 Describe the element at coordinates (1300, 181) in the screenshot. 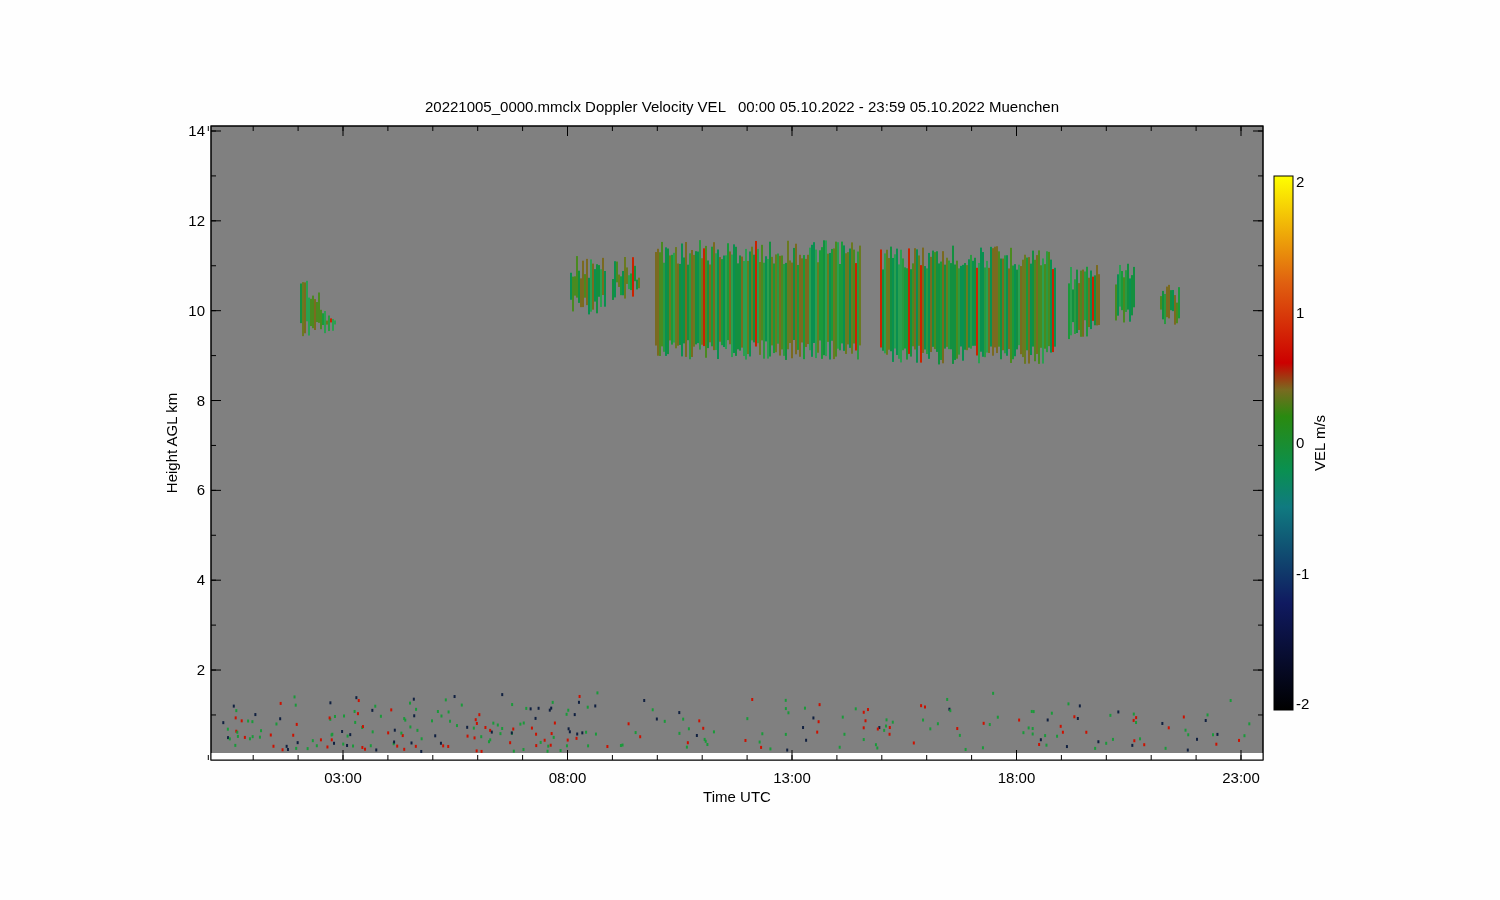

I see `colorbar-tick-label: 2` at that location.